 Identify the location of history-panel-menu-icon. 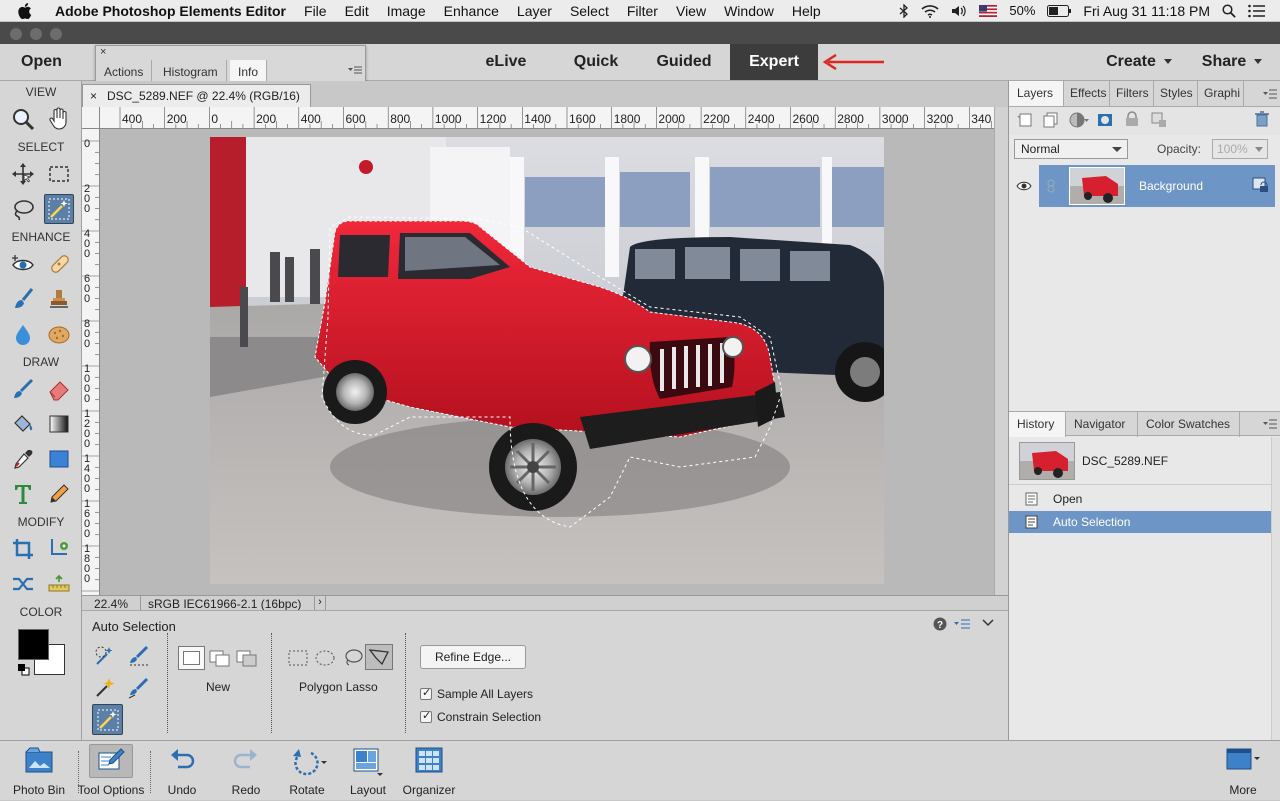
(1270, 424).